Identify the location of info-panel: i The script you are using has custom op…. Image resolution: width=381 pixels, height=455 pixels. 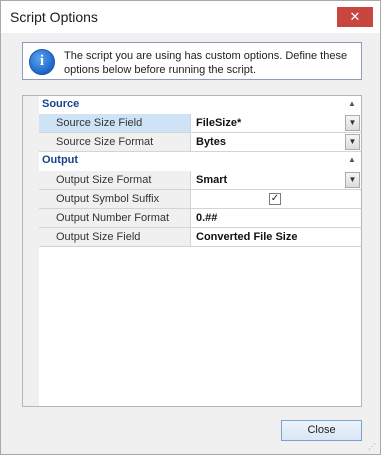
(192, 61).